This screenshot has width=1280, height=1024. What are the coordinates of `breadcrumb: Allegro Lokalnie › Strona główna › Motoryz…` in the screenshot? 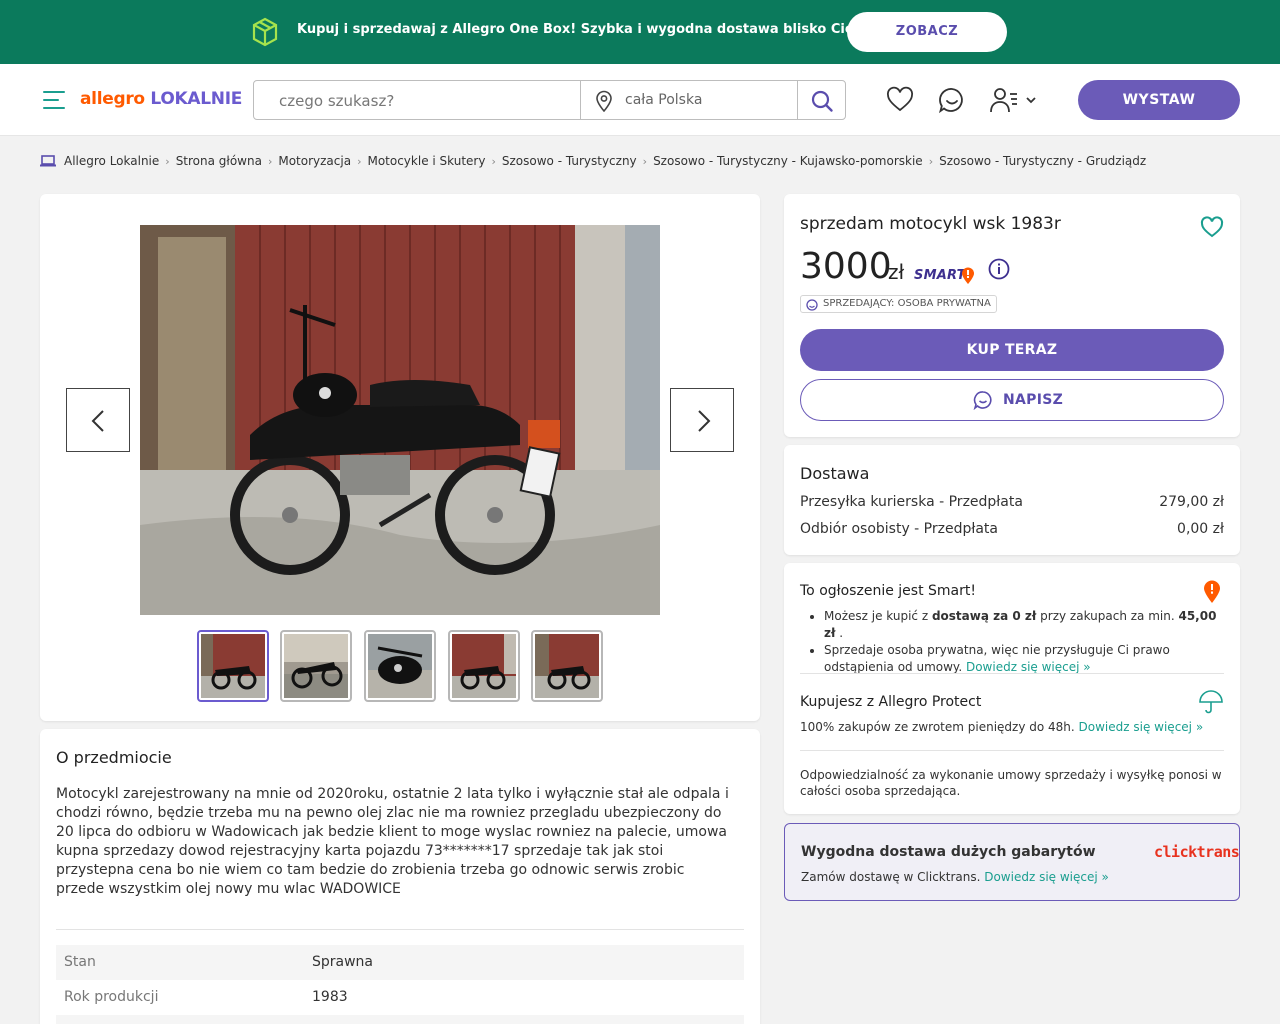 It's located at (593, 161).